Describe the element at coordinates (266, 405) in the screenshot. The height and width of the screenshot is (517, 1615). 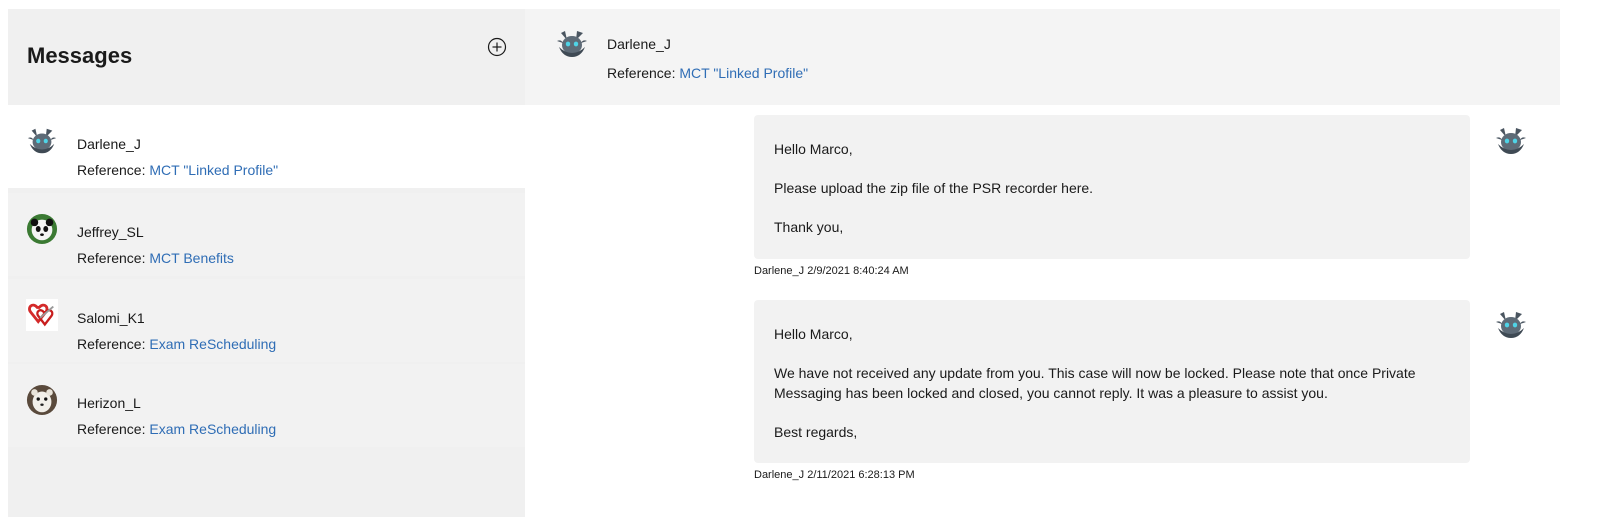
I see `conversation-item-herizon: Herizon_L Reference: Exam ReScheduling` at that location.